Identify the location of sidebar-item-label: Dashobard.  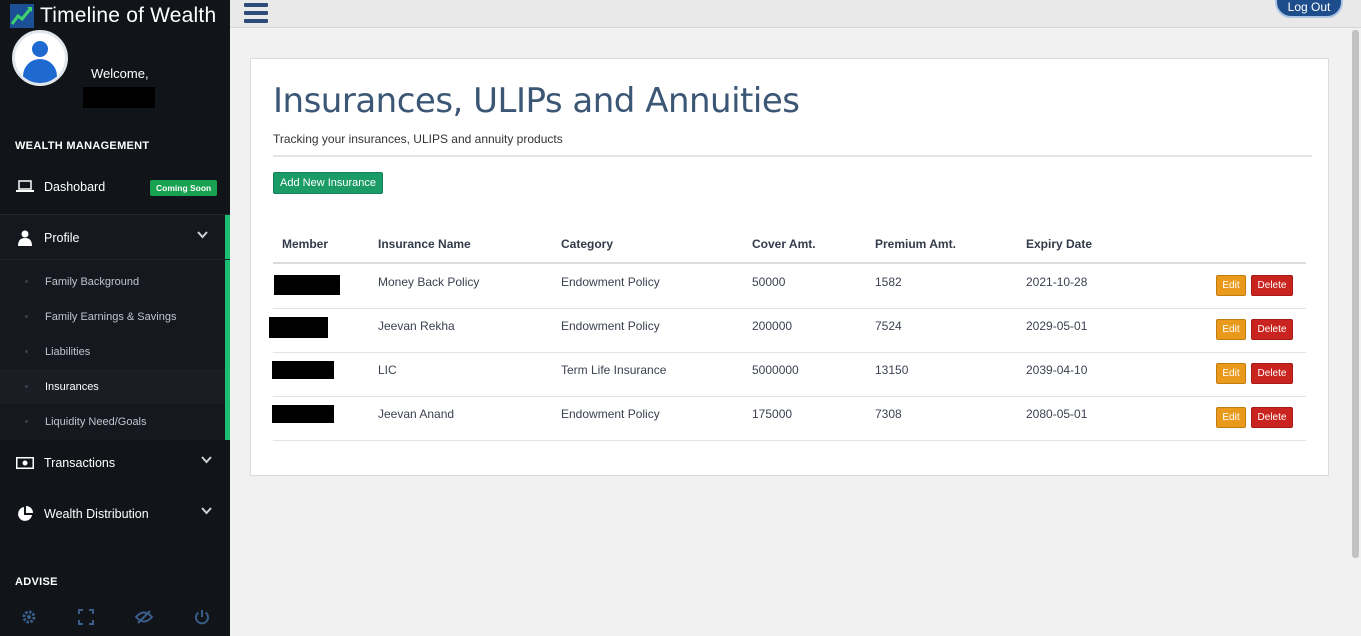
(75, 187).